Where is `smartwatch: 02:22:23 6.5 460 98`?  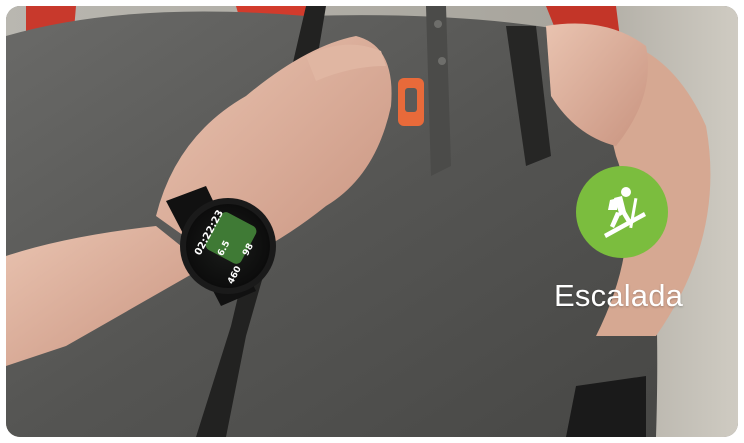
smartwatch: 02:22:23 6.5 460 98 is located at coordinates (228, 246).